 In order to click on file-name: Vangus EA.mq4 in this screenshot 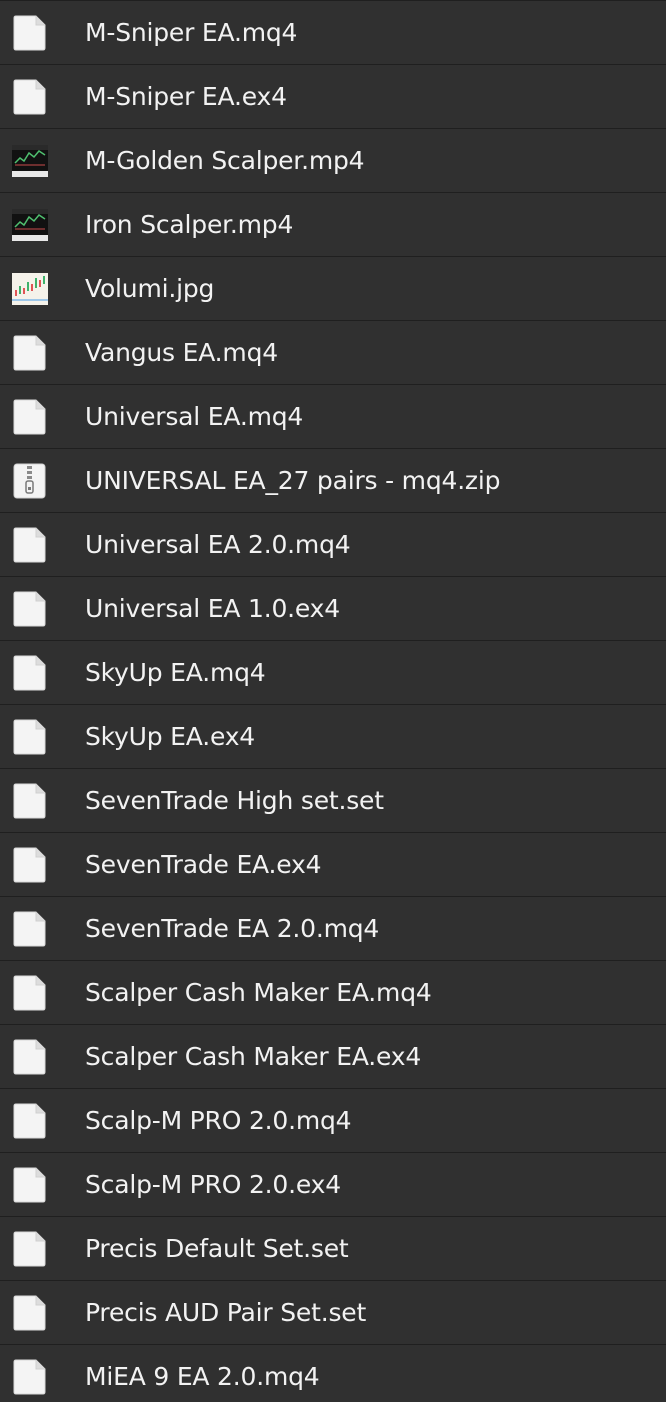, I will do `click(181, 352)`.